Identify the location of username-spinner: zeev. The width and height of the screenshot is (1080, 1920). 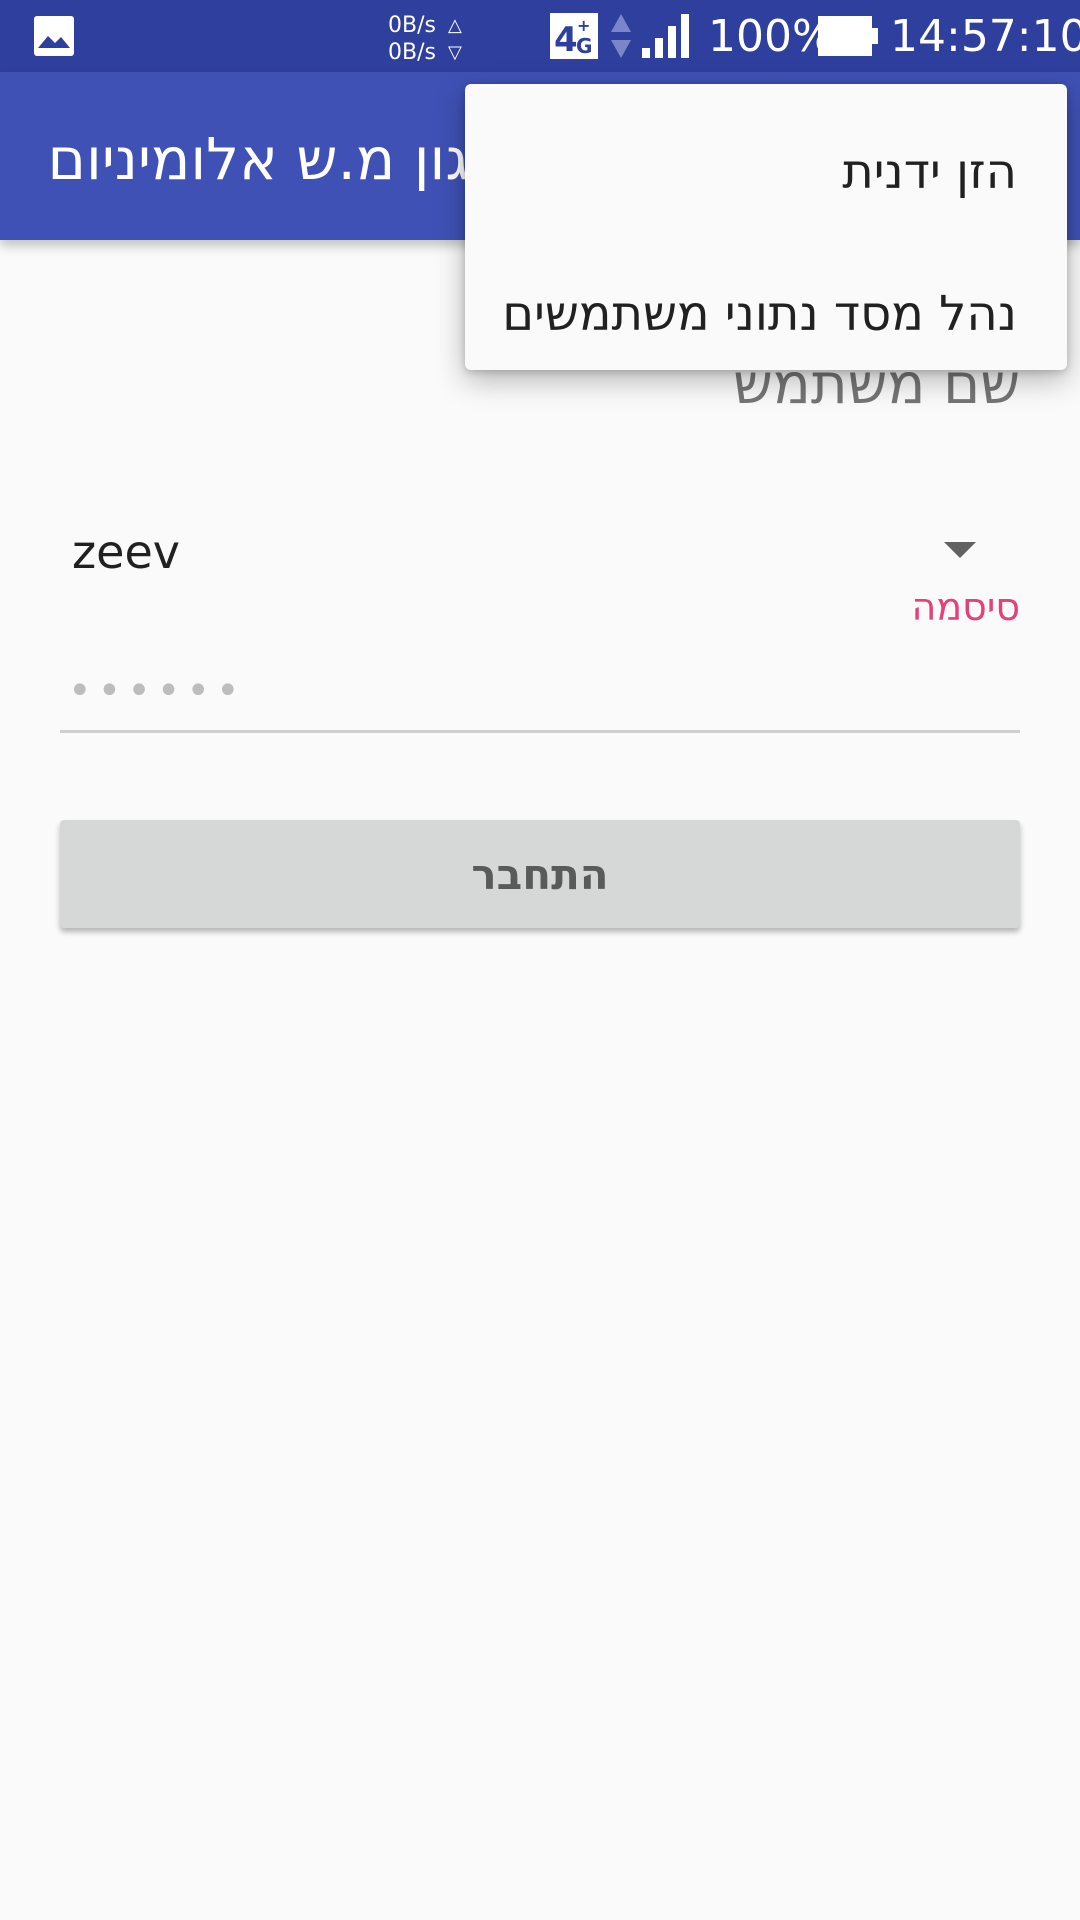
(540, 553).